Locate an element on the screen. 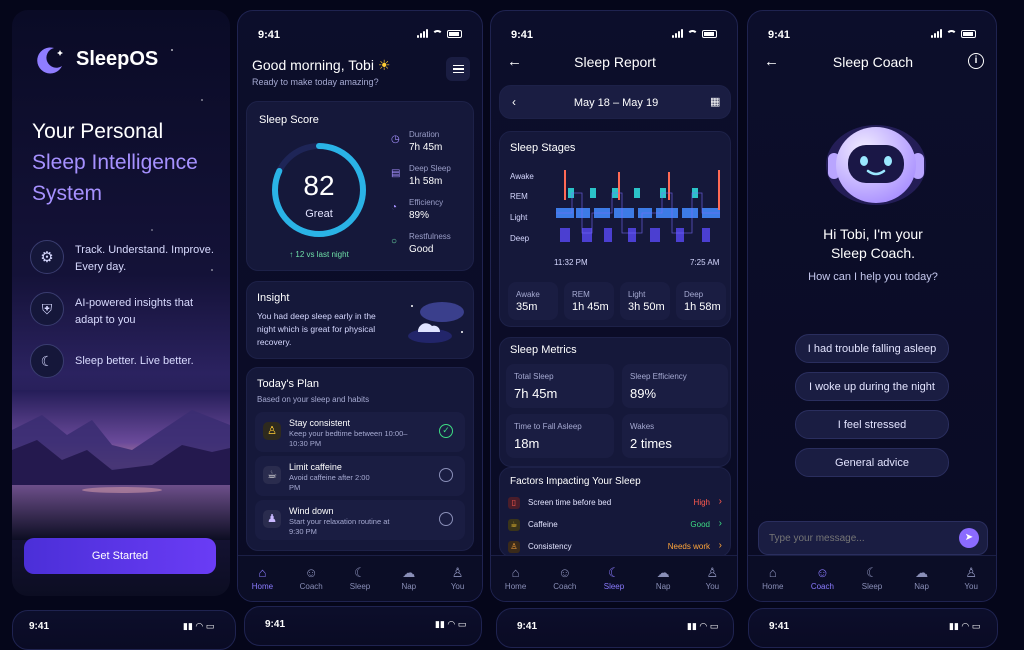 The width and height of the screenshot is (1024, 650). date-selector: ‹ May 18 – May 19 ▦ is located at coordinates (615, 102).